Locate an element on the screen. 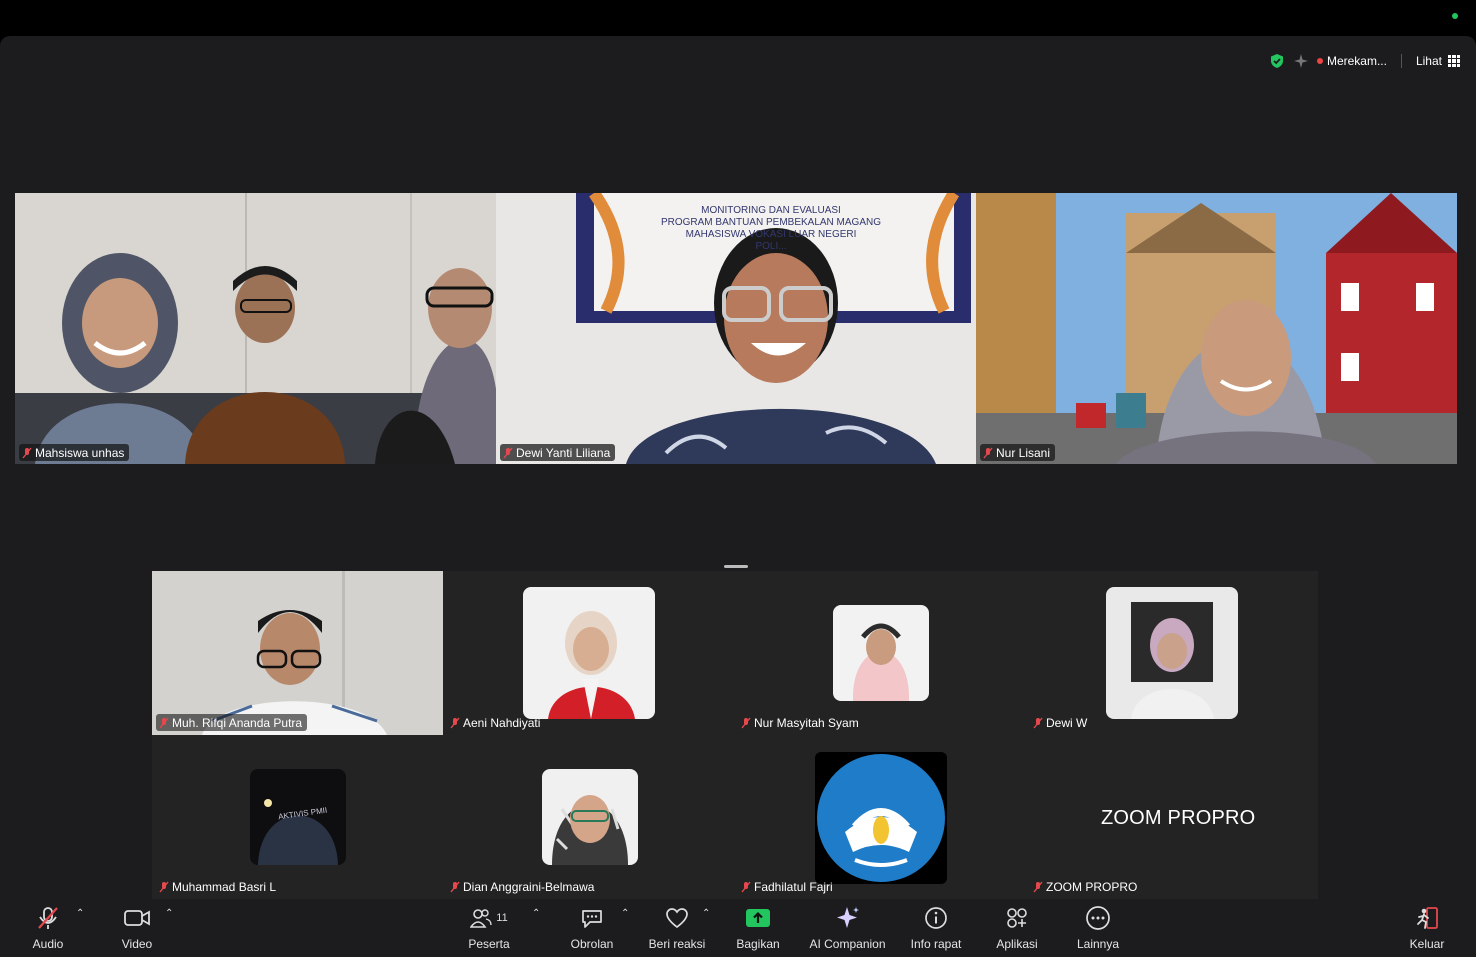 The height and width of the screenshot is (957, 1476). leave-icon is located at coordinates (1427, 918).